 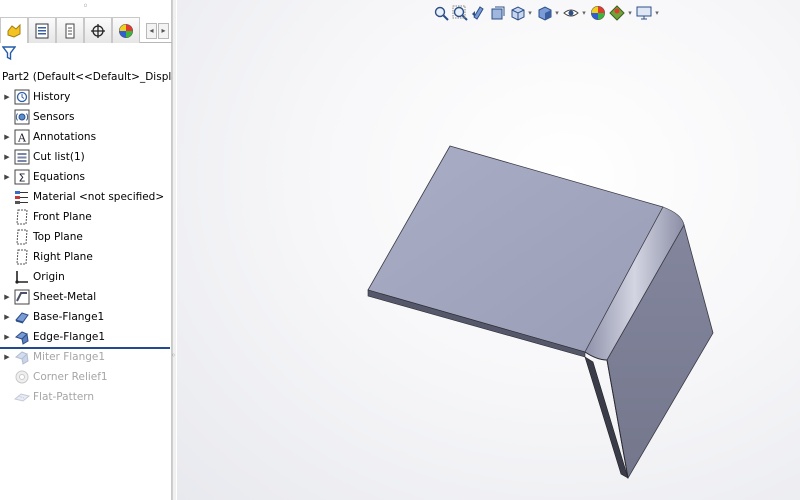 What do you see at coordinates (65, 137) in the screenshot?
I see `tree-item-label: Annotations` at bounding box center [65, 137].